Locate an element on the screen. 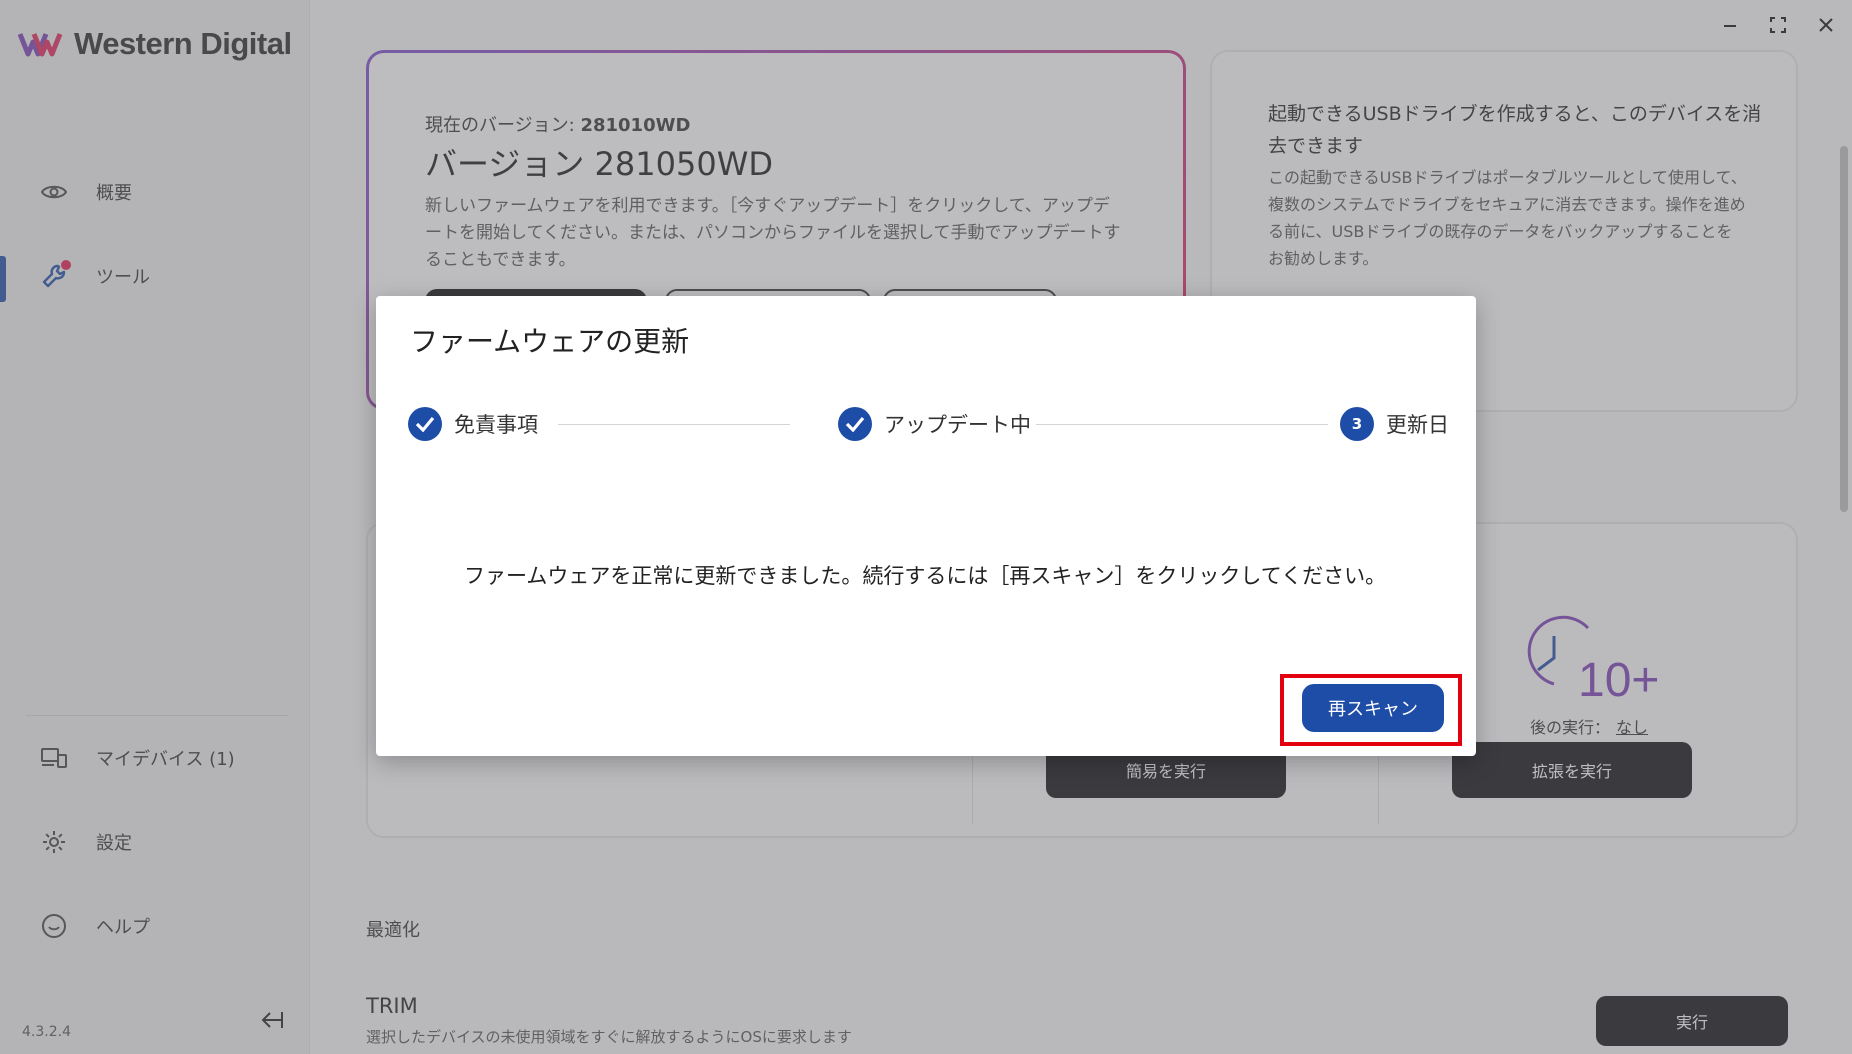 The height and width of the screenshot is (1054, 1852). step-label: 更新日 is located at coordinates (1417, 425).